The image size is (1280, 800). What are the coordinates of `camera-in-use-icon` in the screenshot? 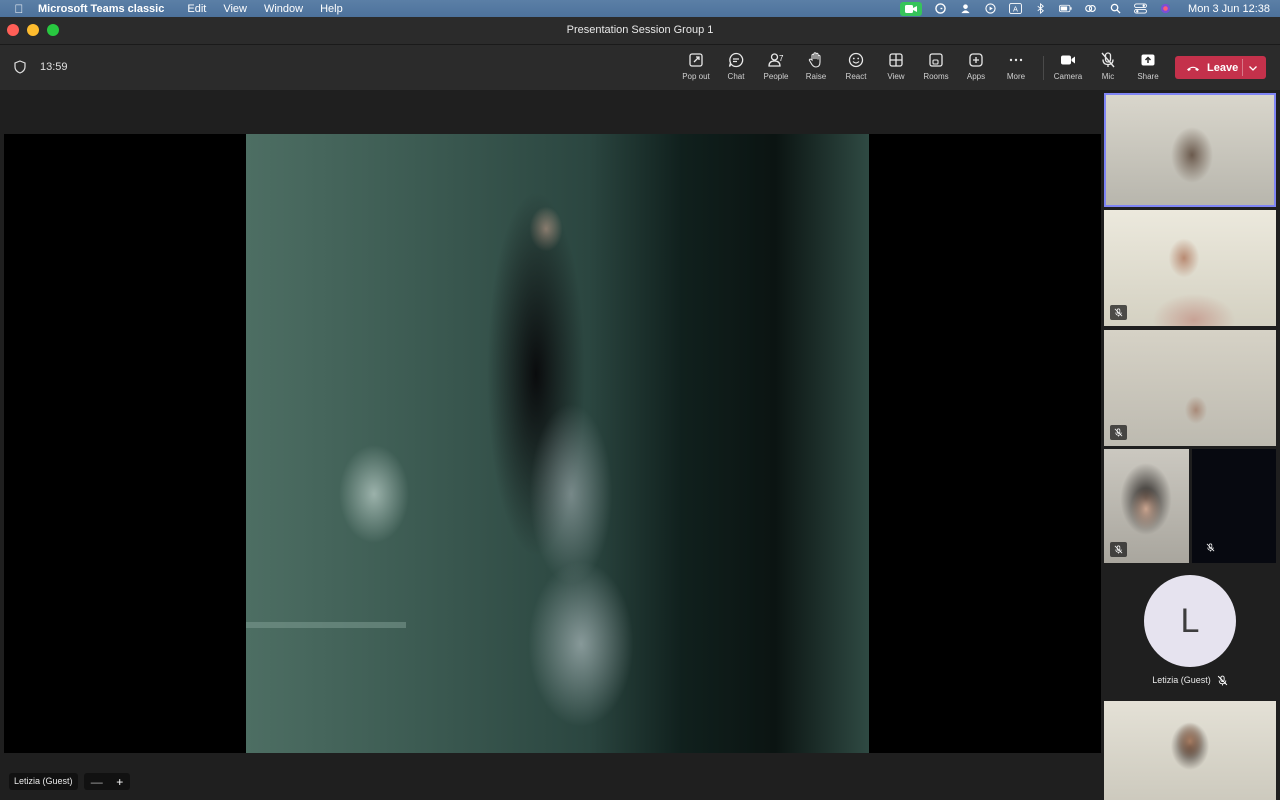 It's located at (911, 8).